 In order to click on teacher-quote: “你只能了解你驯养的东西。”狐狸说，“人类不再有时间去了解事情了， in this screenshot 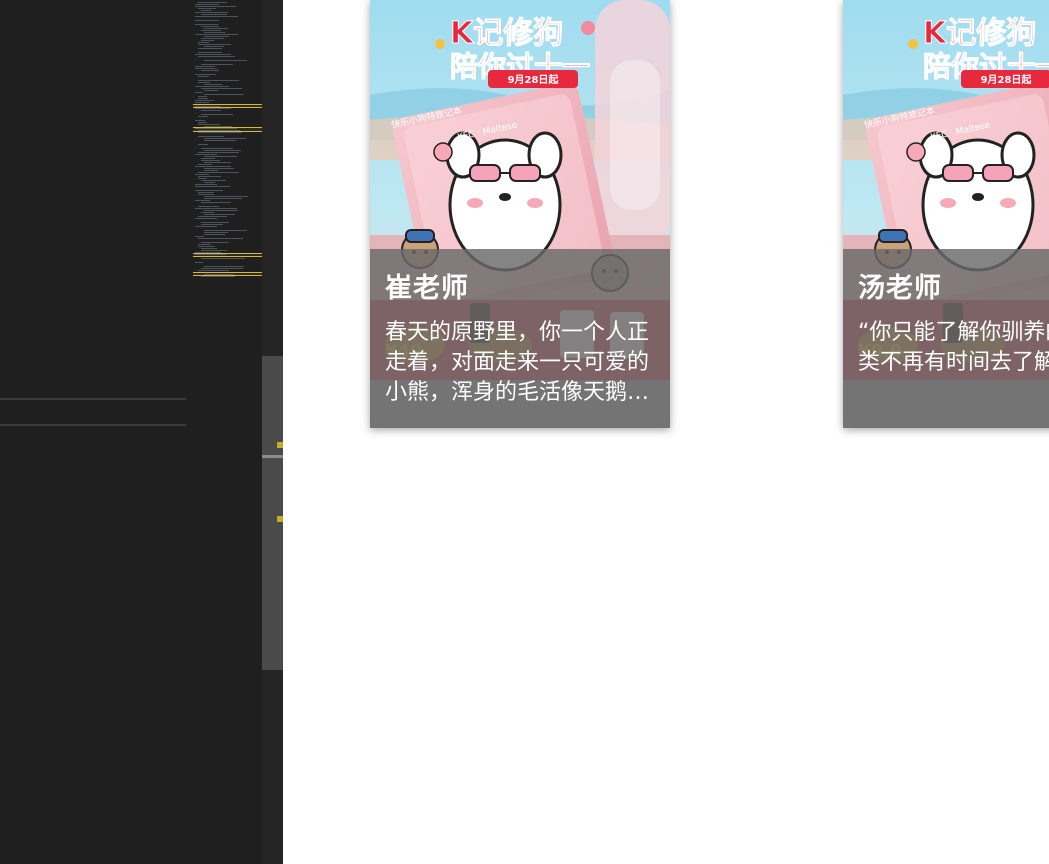, I will do `click(953, 347)`.